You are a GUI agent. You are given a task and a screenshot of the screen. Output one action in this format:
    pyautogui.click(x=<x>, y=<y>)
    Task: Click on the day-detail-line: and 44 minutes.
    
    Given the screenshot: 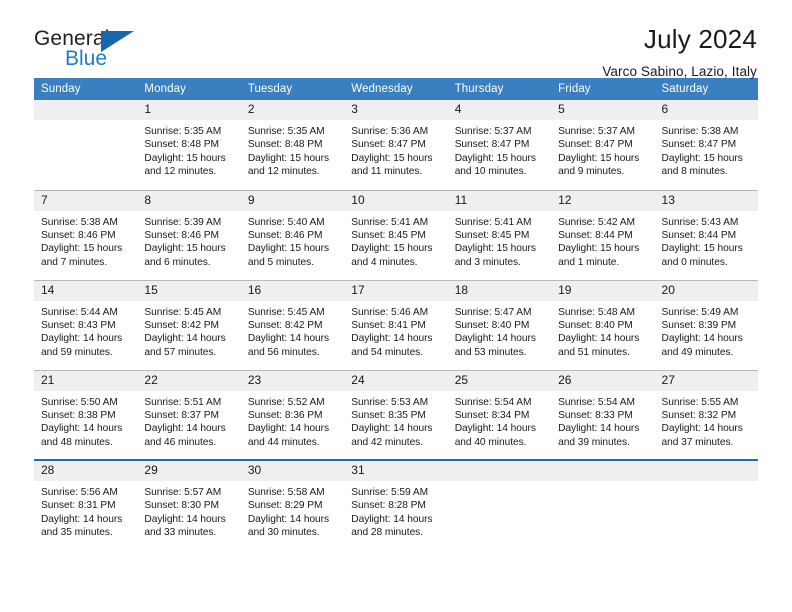 What is the action you would take?
    pyautogui.click(x=283, y=442)
    